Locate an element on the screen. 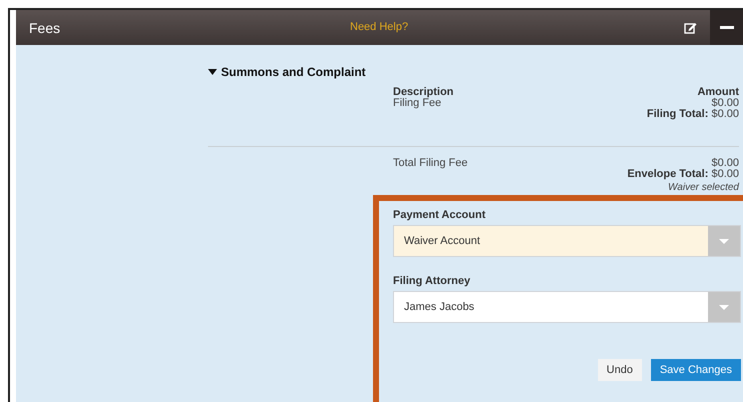  panel-title: Fees is located at coordinates (44, 28).